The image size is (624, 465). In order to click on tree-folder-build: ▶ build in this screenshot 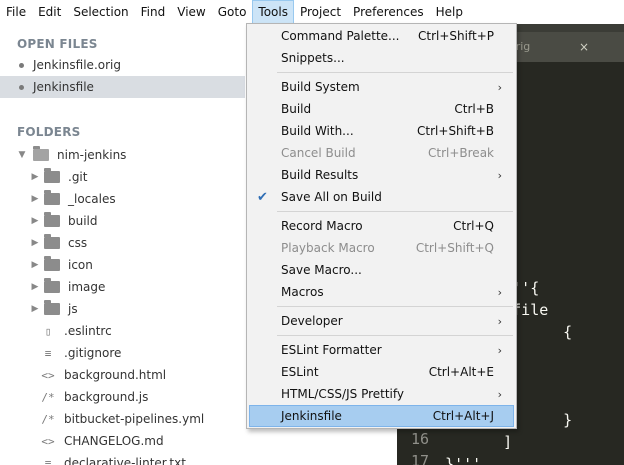, I will do `click(64, 221)`.